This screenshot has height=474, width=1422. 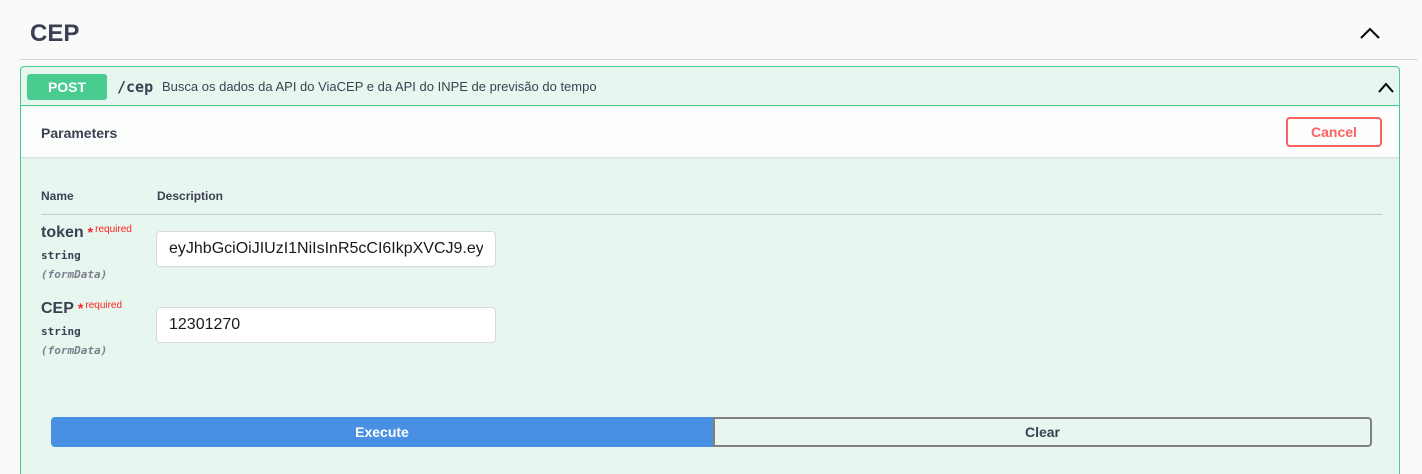 What do you see at coordinates (62, 232) in the screenshot?
I see `param-name-label: token` at bounding box center [62, 232].